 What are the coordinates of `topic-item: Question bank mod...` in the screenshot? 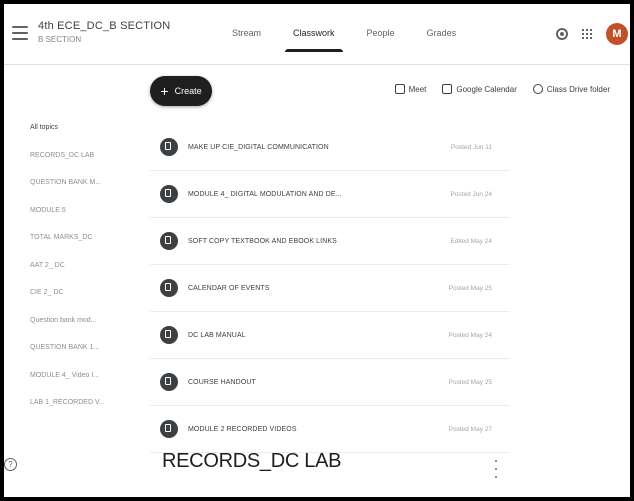 It's located at (85, 329).